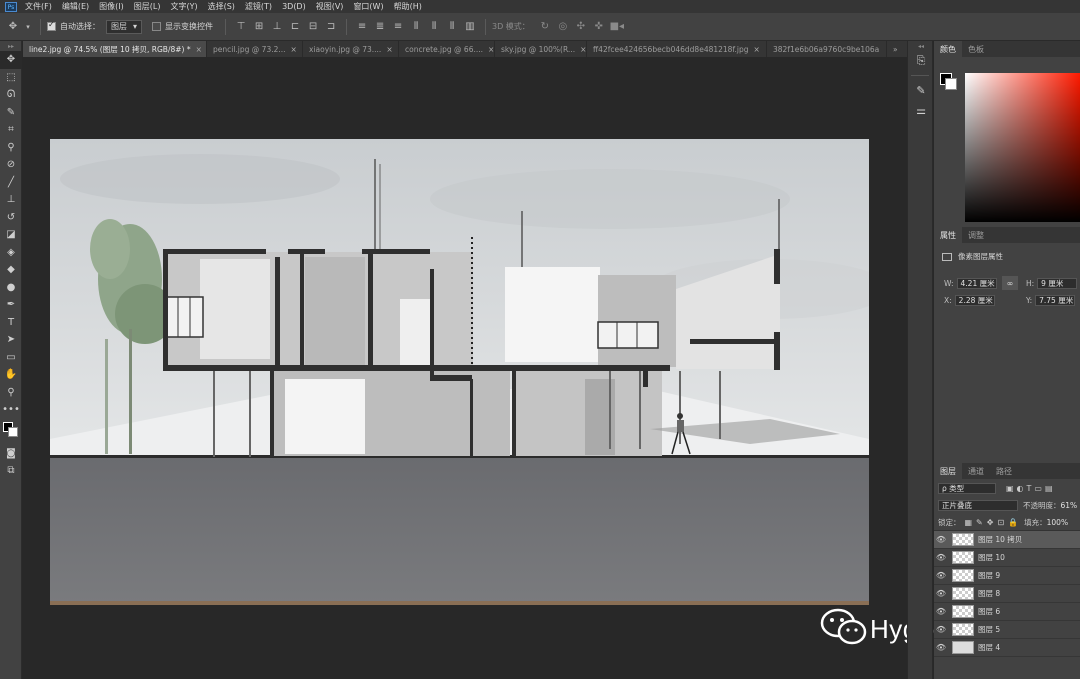  I want to click on menu-3d: 3D(D), so click(294, 6).